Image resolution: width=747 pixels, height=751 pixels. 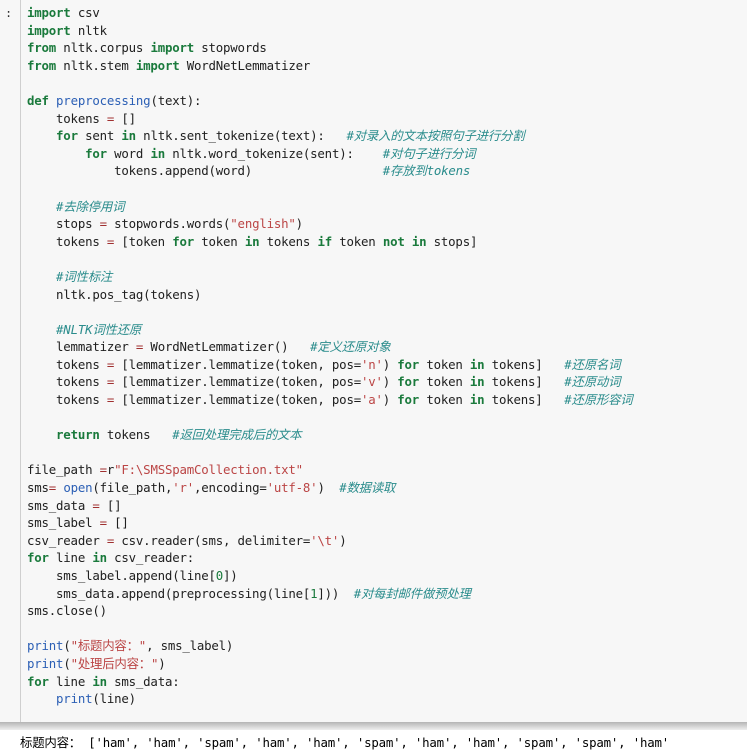 I want to click on code-token: stops, so click(x=63, y=224).